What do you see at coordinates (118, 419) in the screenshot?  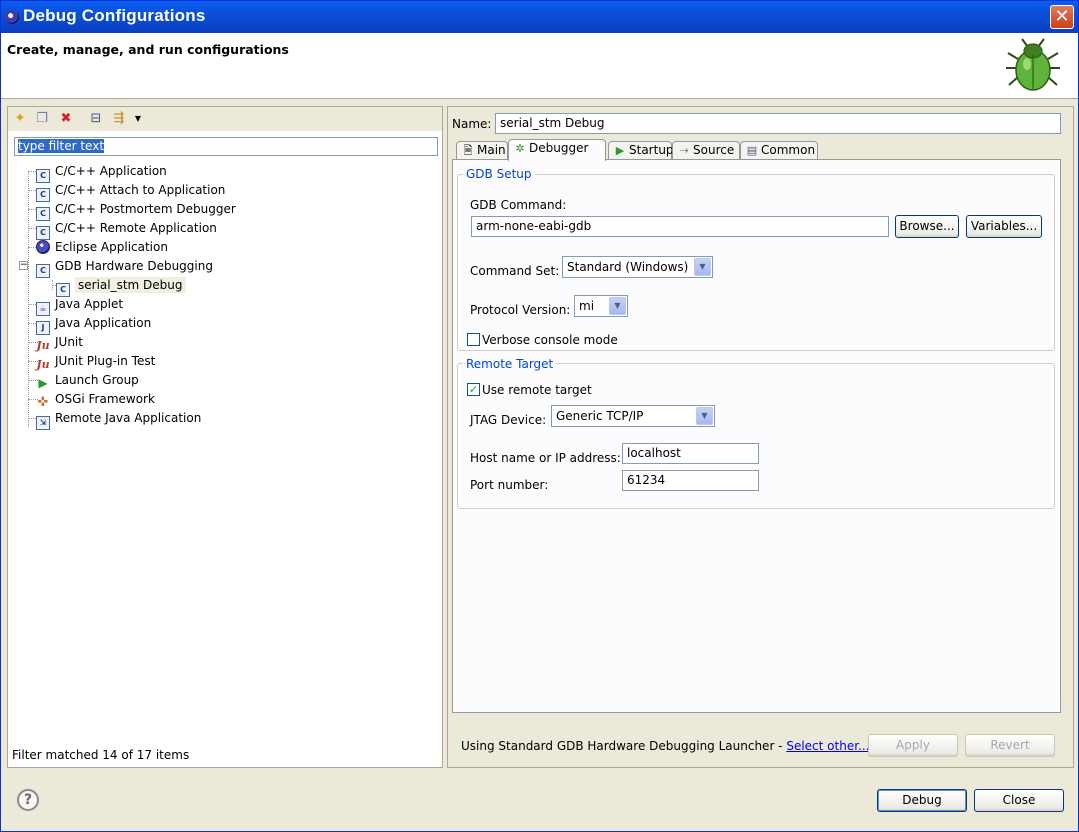 I see `tree-item-remote-java-application: ⇲ Remote Java Application` at bounding box center [118, 419].